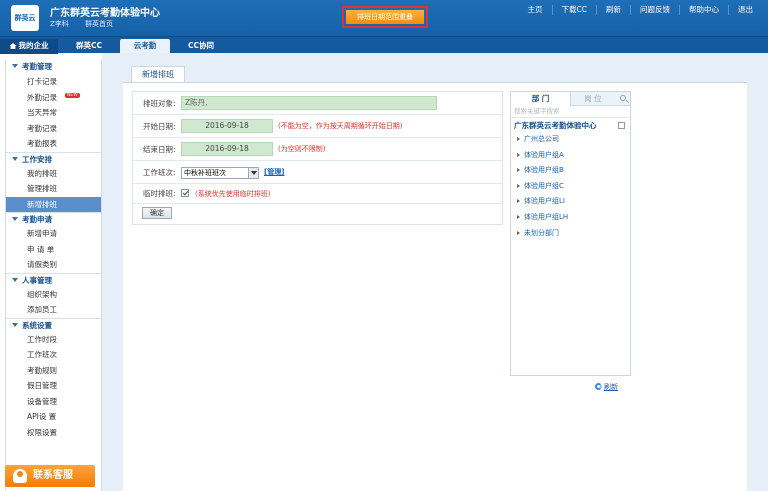 Image resolution: width=768 pixels, height=491 pixels. I want to click on sidebar-item-punch-records: 打卡记录, so click(53, 82).